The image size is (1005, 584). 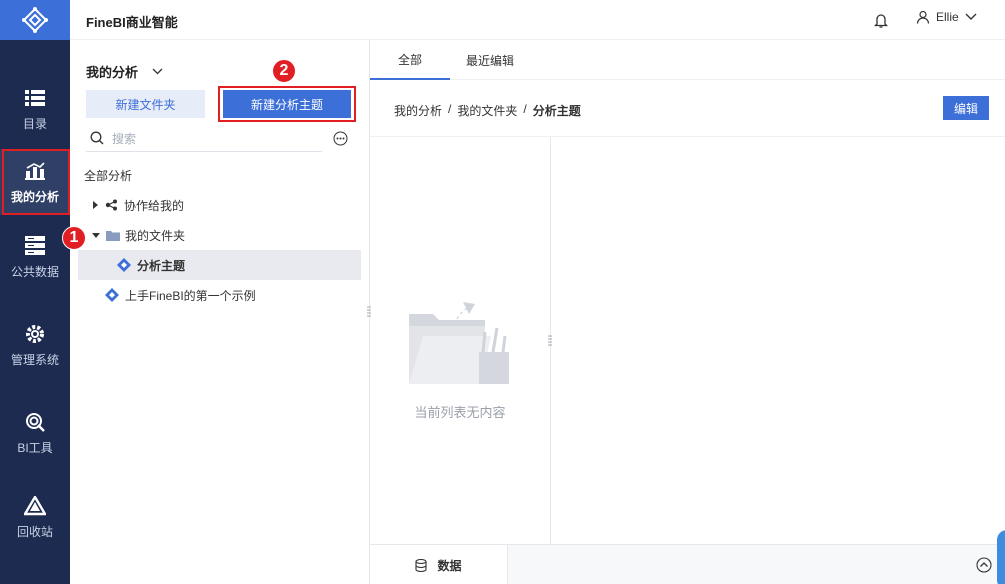 What do you see at coordinates (34, 531) in the screenshot?
I see `rail-label-recycle: 回收站` at bounding box center [34, 531].